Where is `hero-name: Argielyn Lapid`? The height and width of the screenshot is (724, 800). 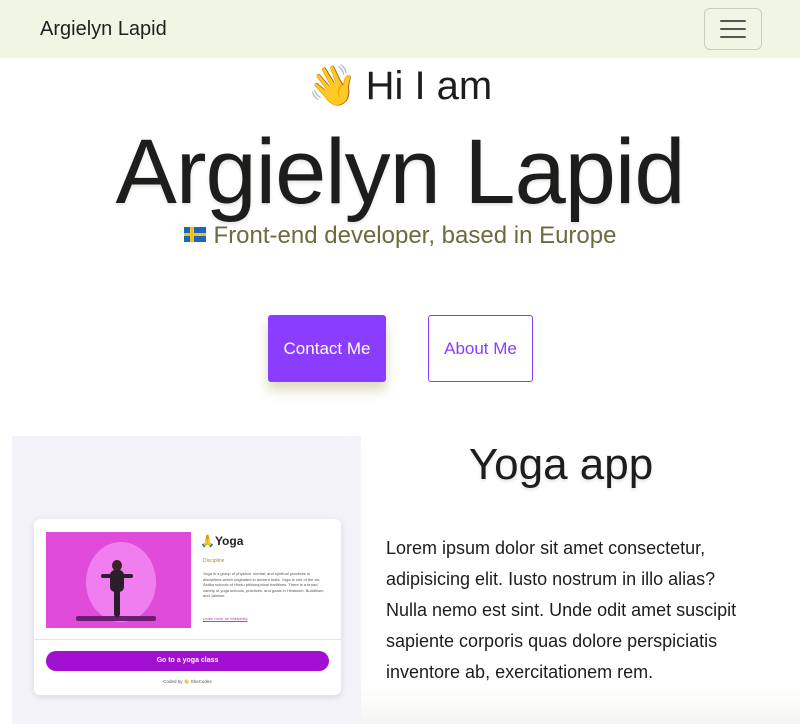 hero-name: Argielyn Lapid is located at coordinates (400, 172).